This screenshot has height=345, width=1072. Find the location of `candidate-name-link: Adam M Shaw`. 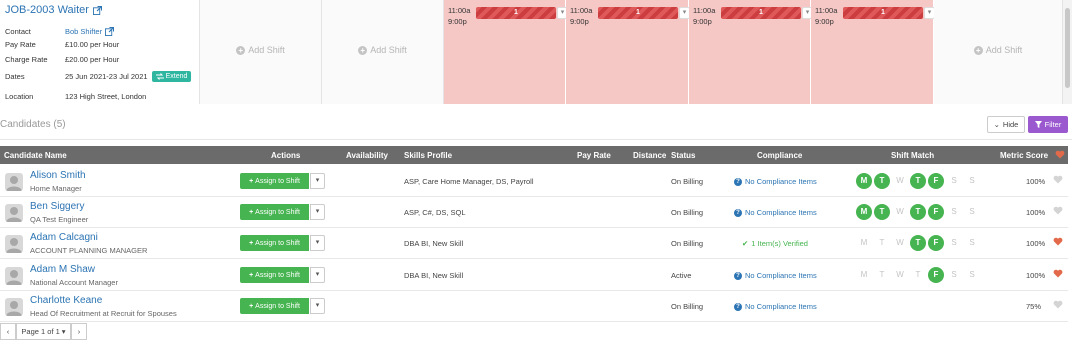

candidate-name-link: Adam M Shaw is located at coordinates (62, 269).